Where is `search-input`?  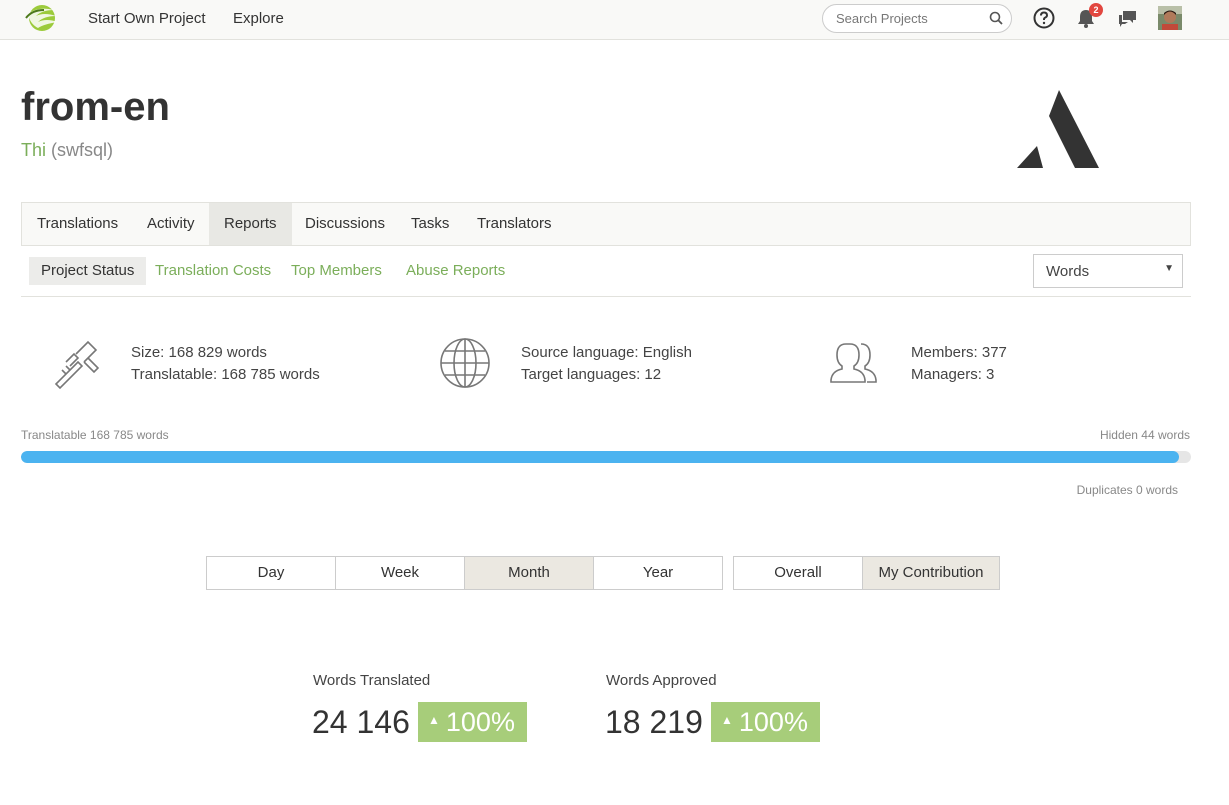
search-input is located at coordinates (911, 18).